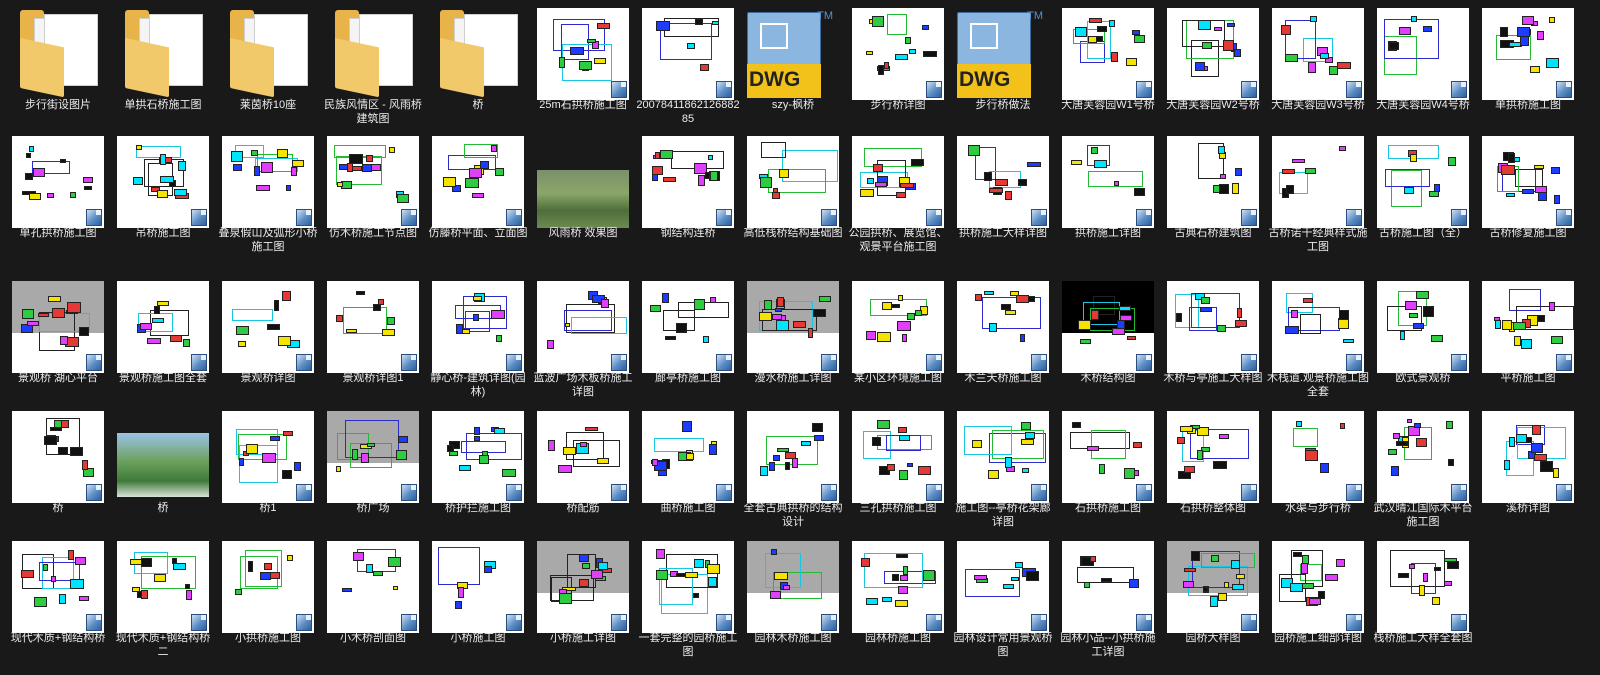  I want to click on file-name: 园林桥施工图, so click(898, 638).